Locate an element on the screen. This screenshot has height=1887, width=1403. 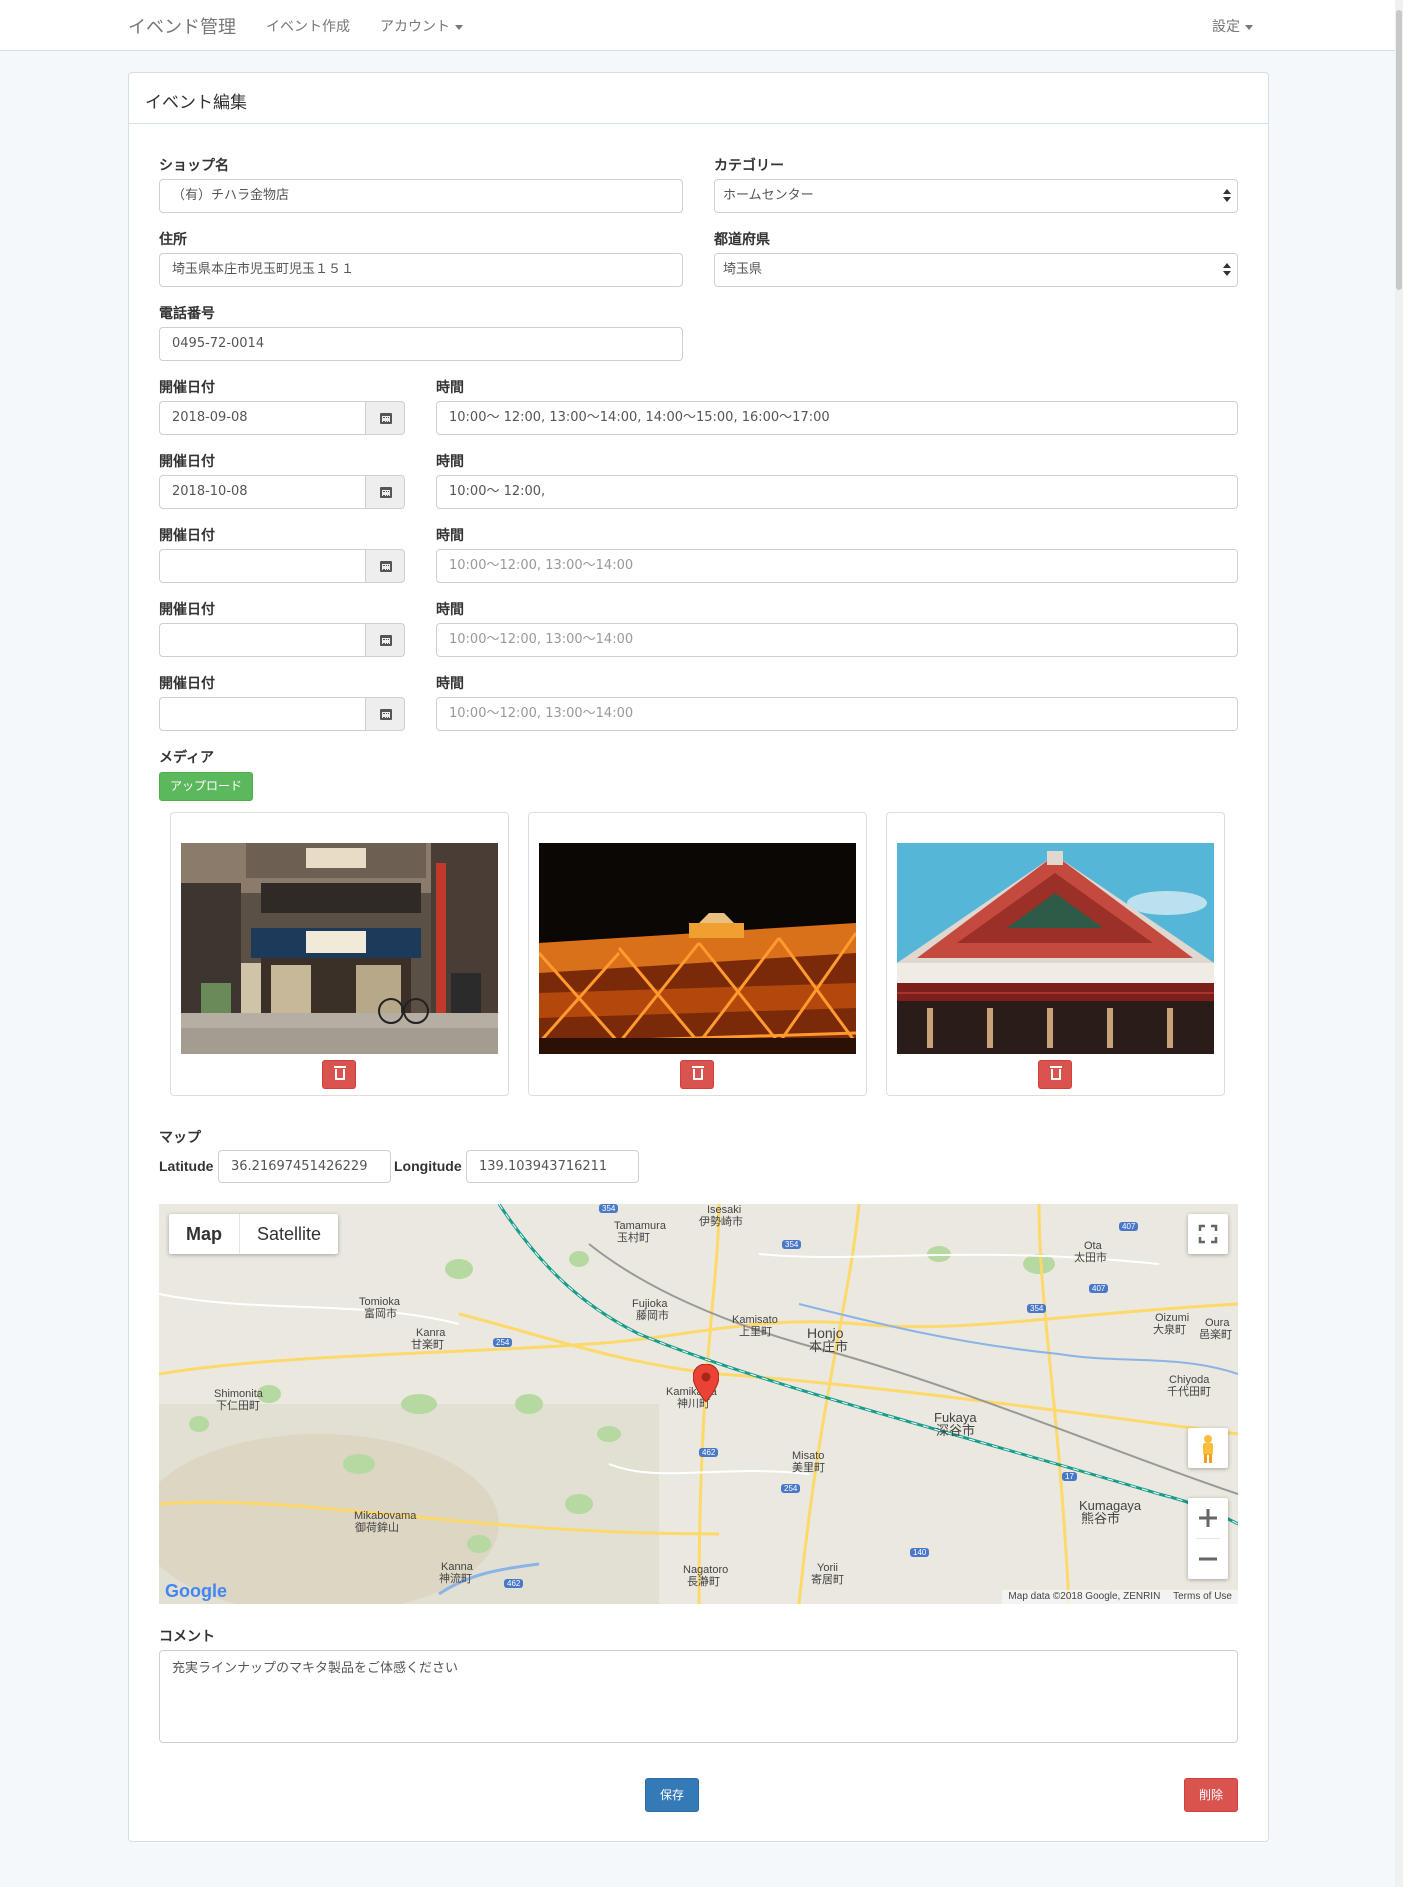
comment-label: コメント is located at coordinates (187, 1637).